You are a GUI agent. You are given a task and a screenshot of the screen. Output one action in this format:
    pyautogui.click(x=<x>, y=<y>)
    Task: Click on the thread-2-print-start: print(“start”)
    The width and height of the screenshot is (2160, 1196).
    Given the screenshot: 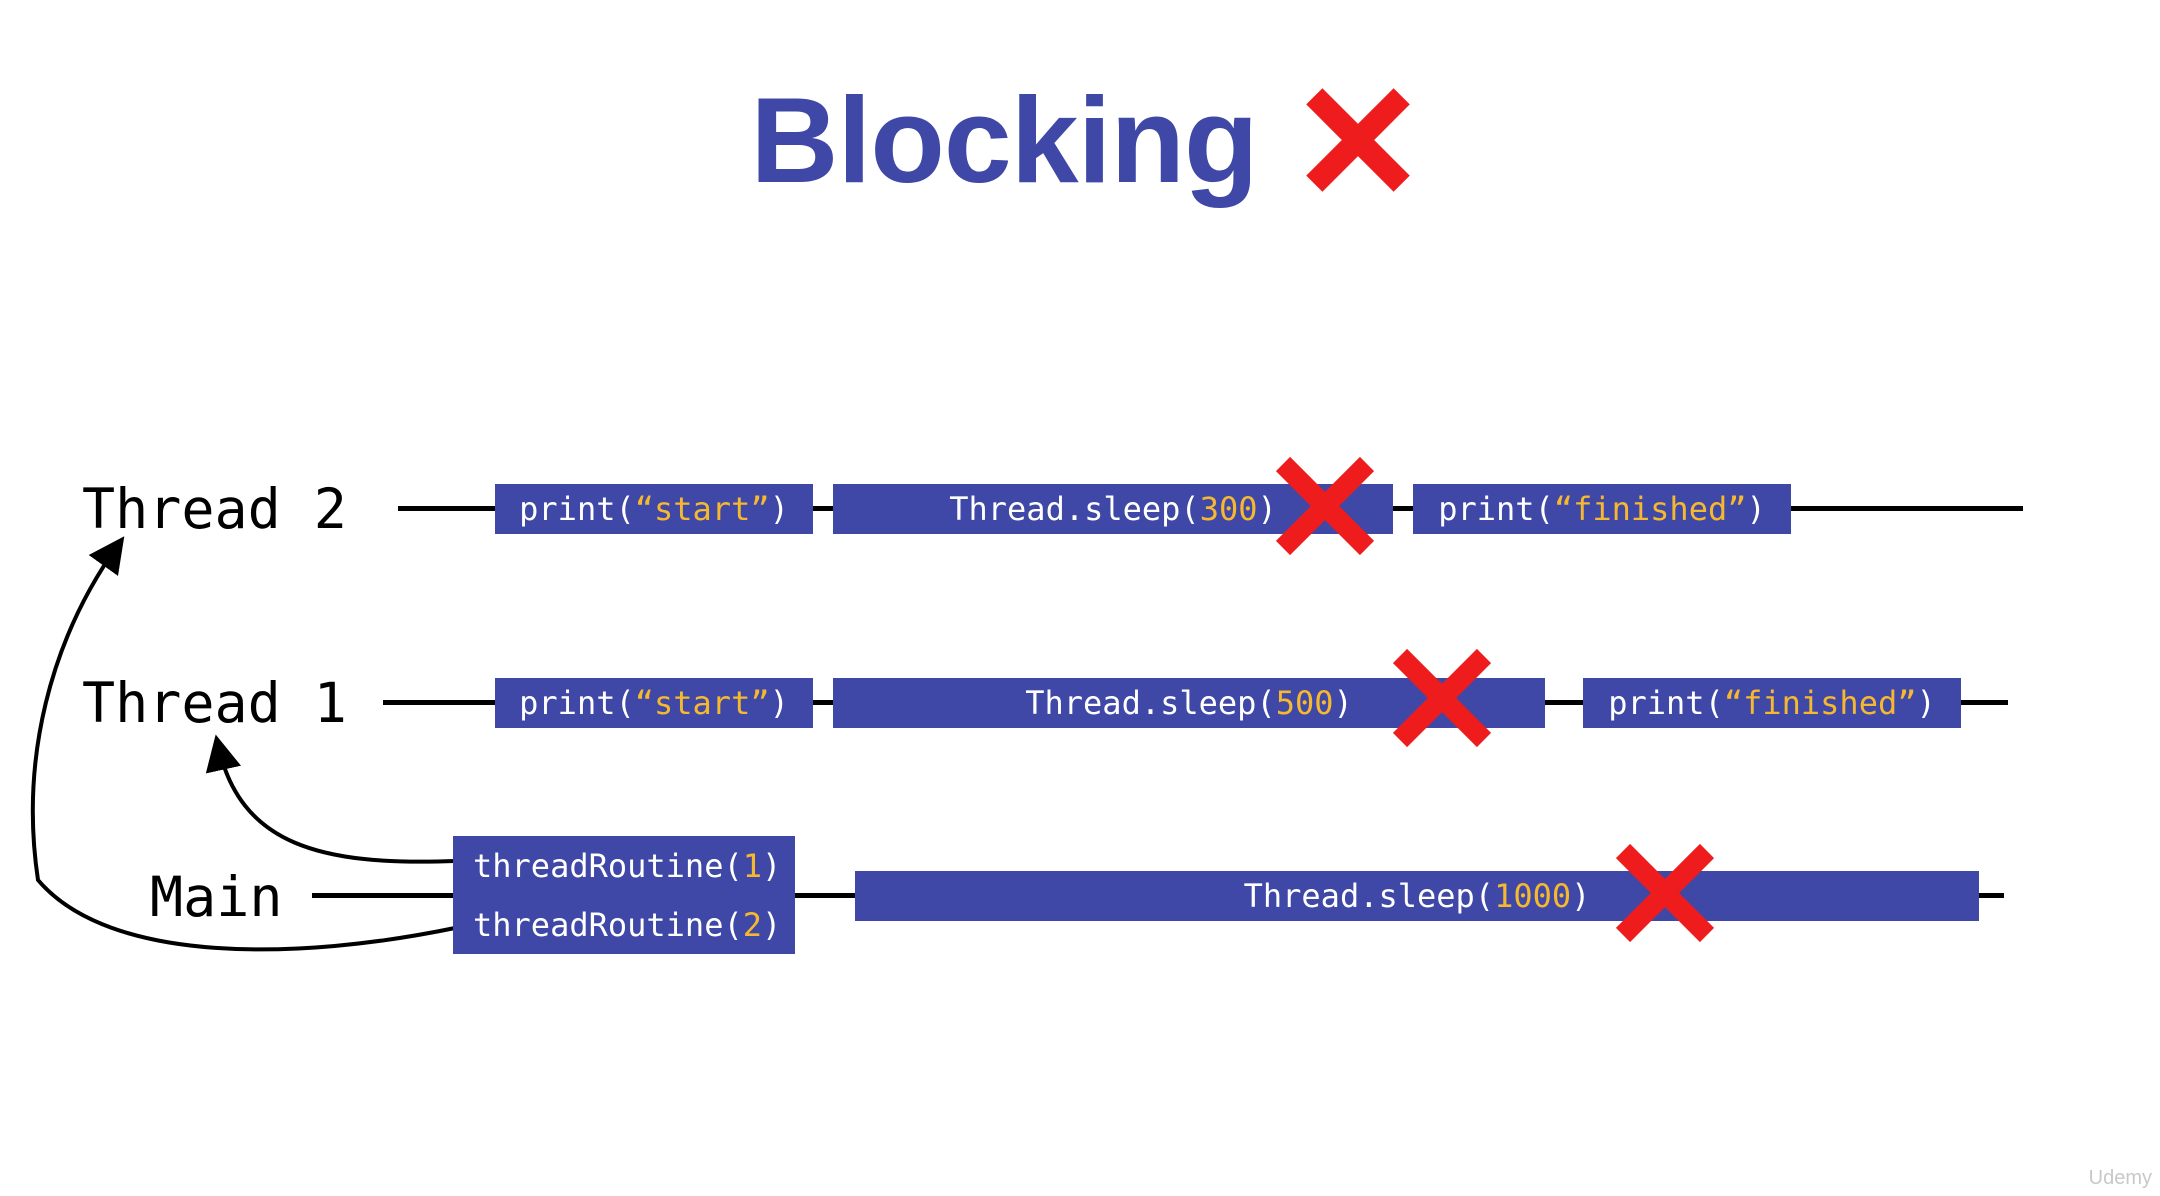 What is the action you would take?
    pyautogui.click(x=654, y=509)
    